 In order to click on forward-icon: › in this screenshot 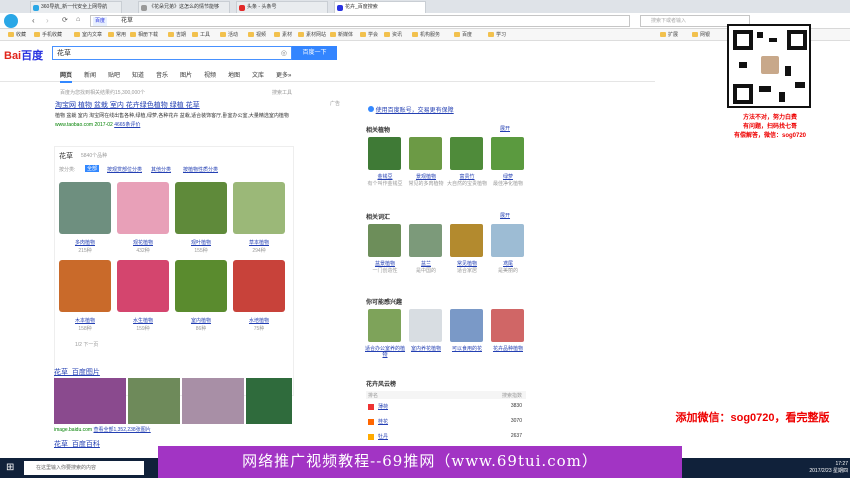, I will do `click(47, 20)`.